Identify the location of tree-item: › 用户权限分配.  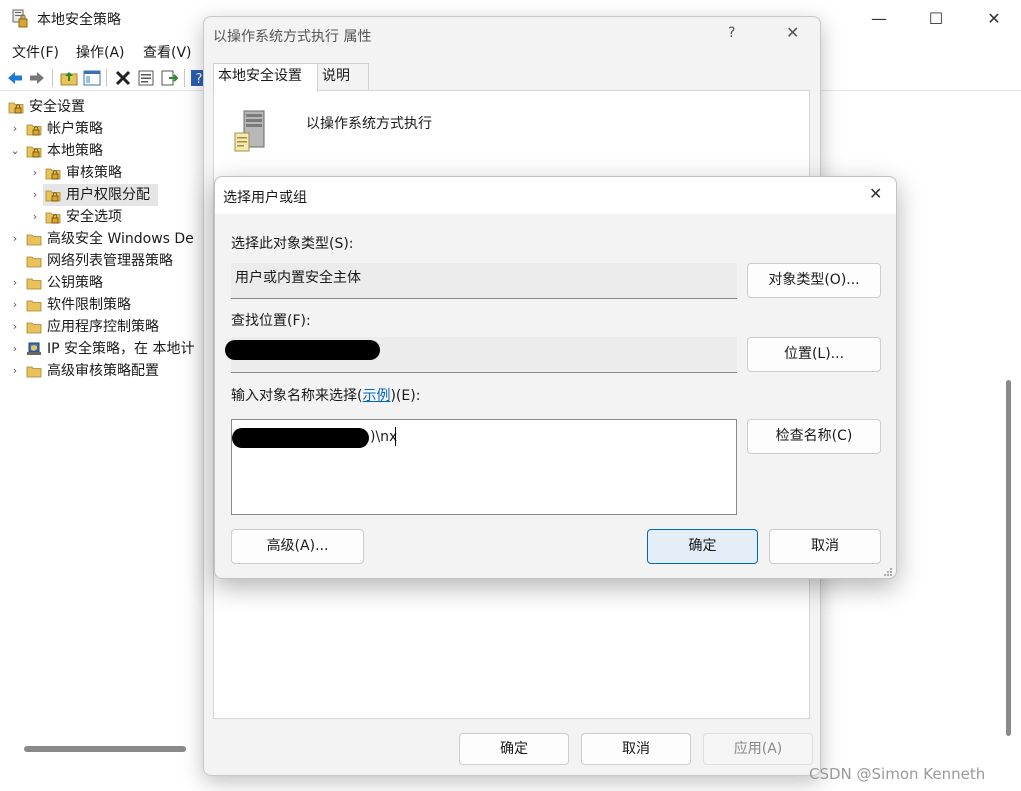
(101, 195).